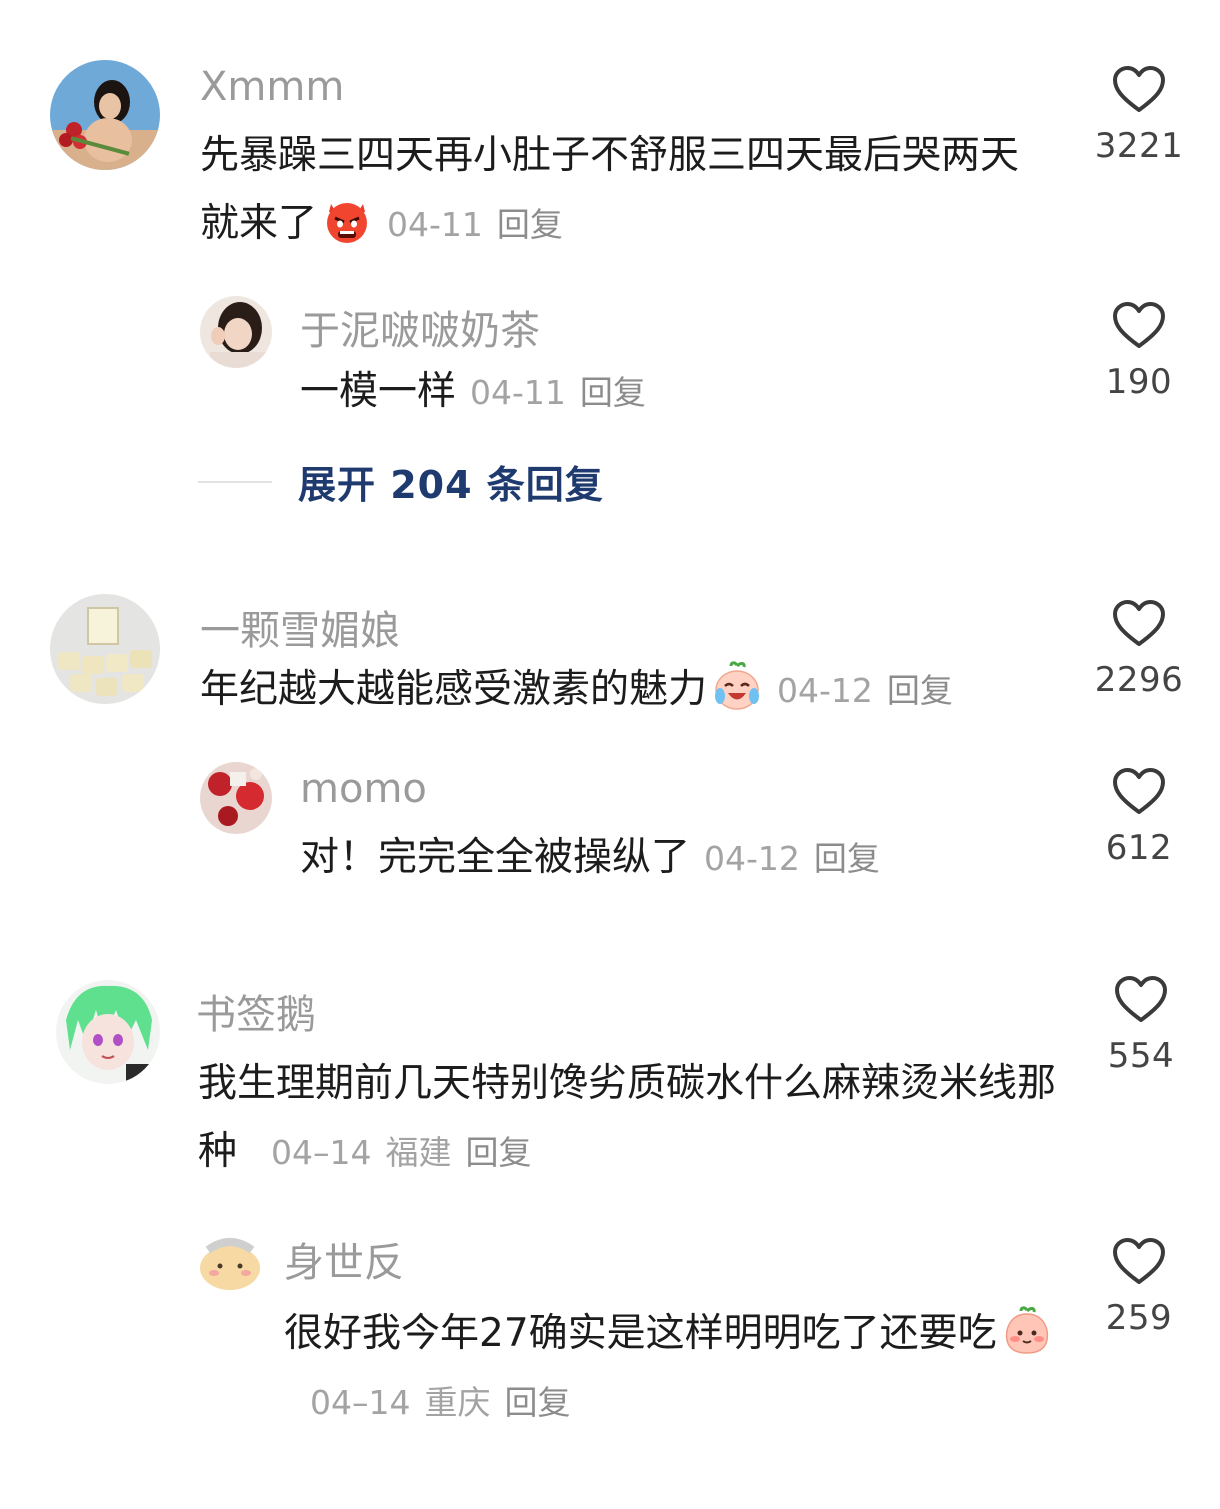 The width and height of the screenshot is (1220, 1509). I want to click on shy-peach-emoji, so click(1027, 1330).